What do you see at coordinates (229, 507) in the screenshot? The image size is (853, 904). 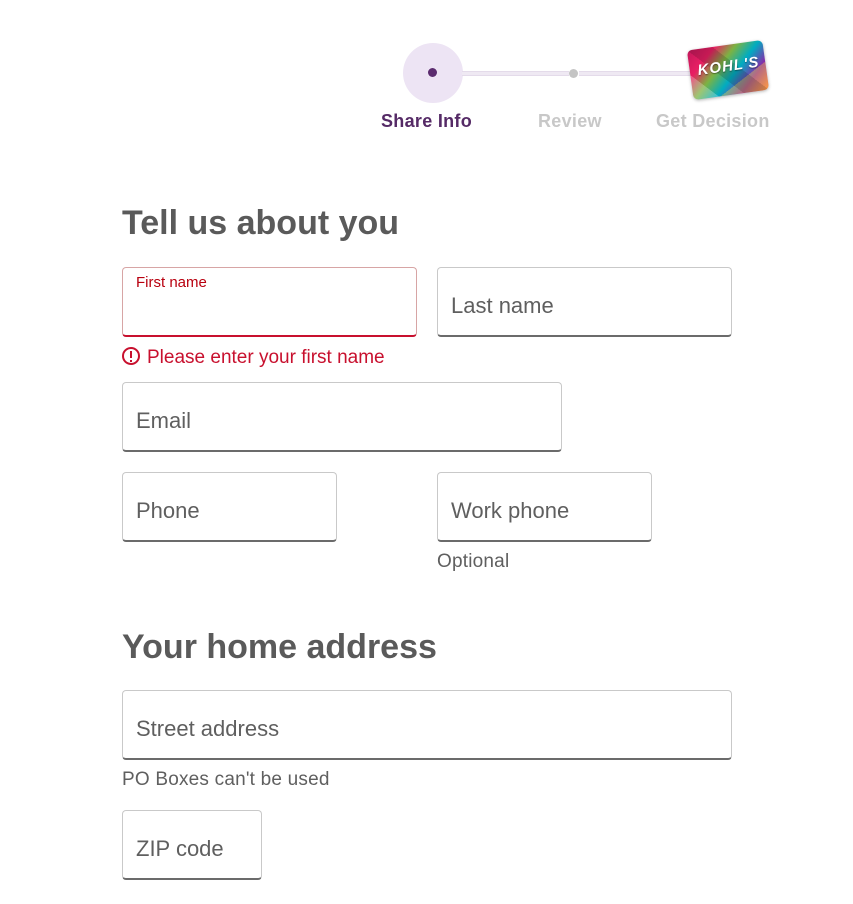 I see `phone-field: Phone` at bounding box center [229, 507].